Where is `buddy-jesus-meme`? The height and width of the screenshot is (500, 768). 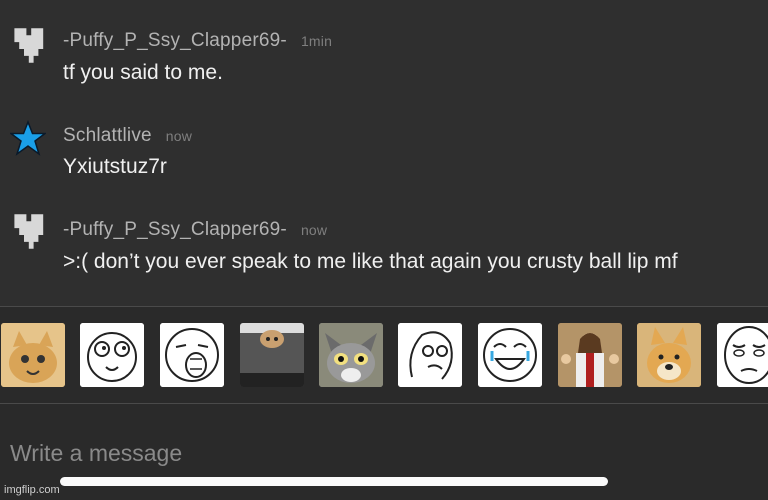
buddy-jesus-meme is located at coordinates (590, 355).